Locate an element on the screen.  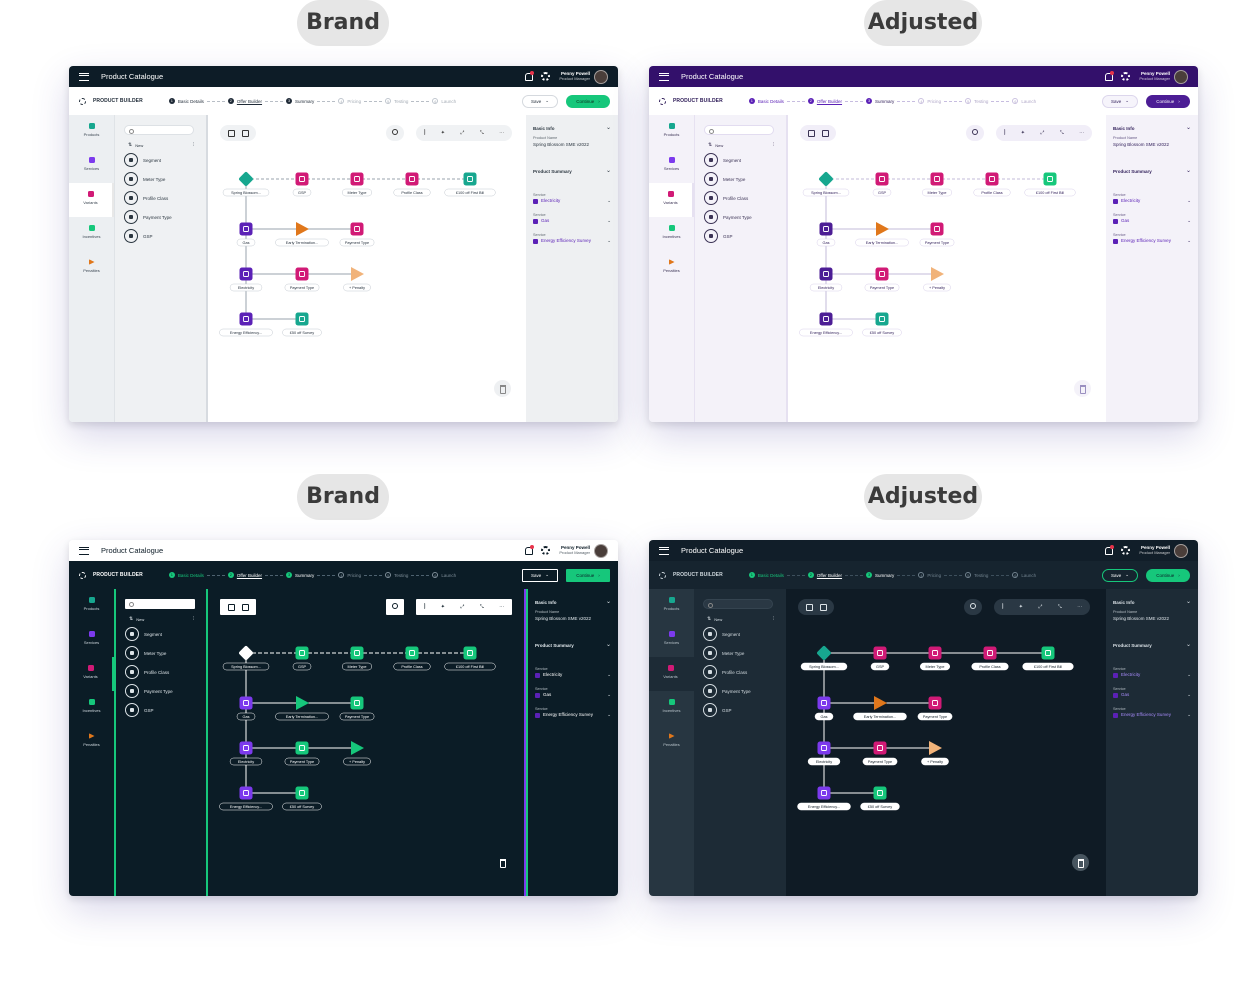
item-segment: Segment is located at coordinates (165, 160).